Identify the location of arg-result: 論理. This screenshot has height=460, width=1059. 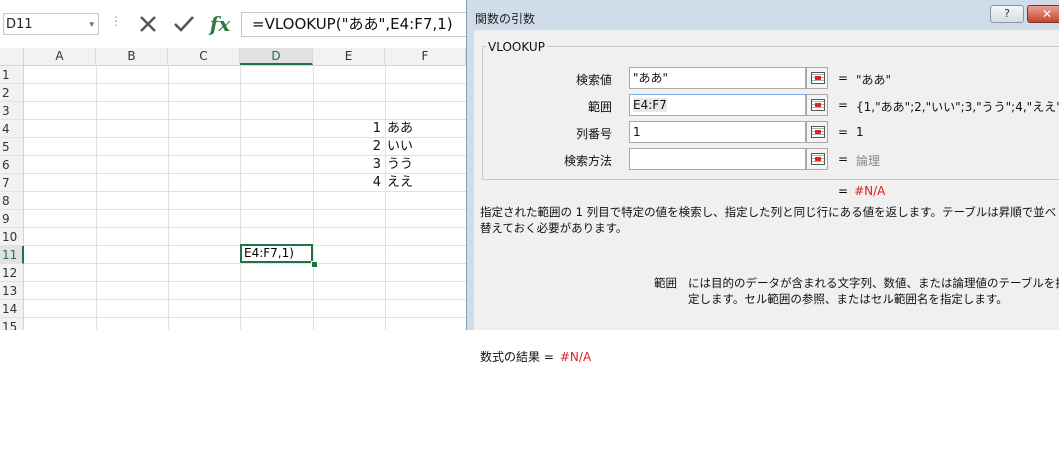
(868, 161).